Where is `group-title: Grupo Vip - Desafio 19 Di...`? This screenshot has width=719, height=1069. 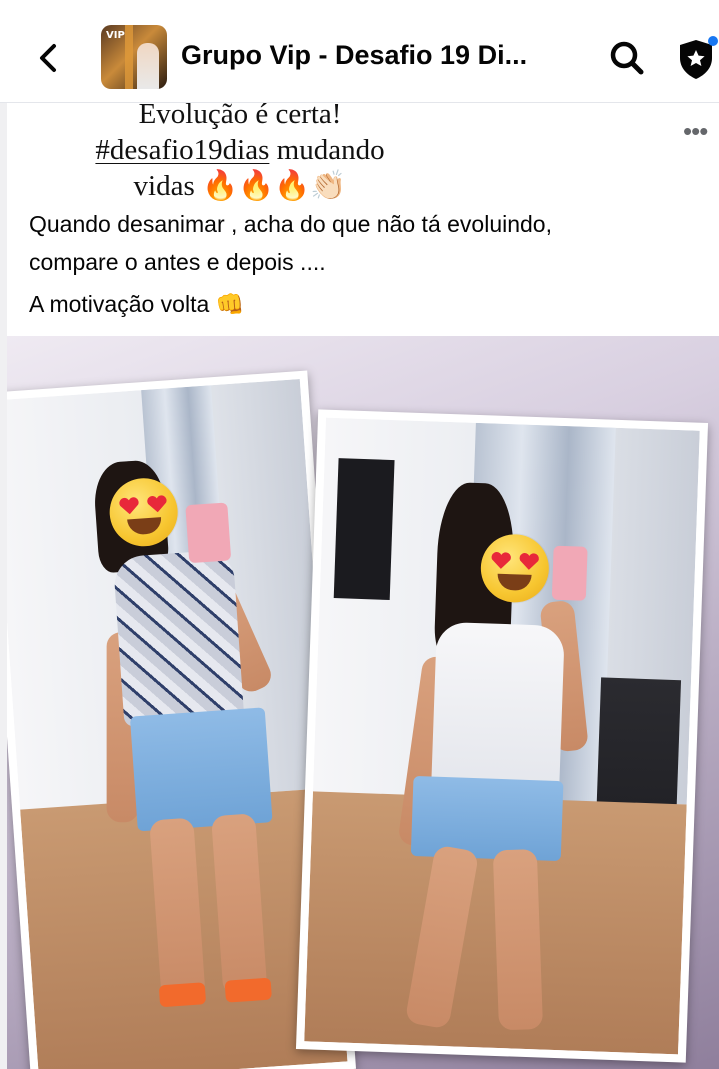 group-title: Grupo Vip - Desafio 19 Di... is located at coordinates (376, 55).